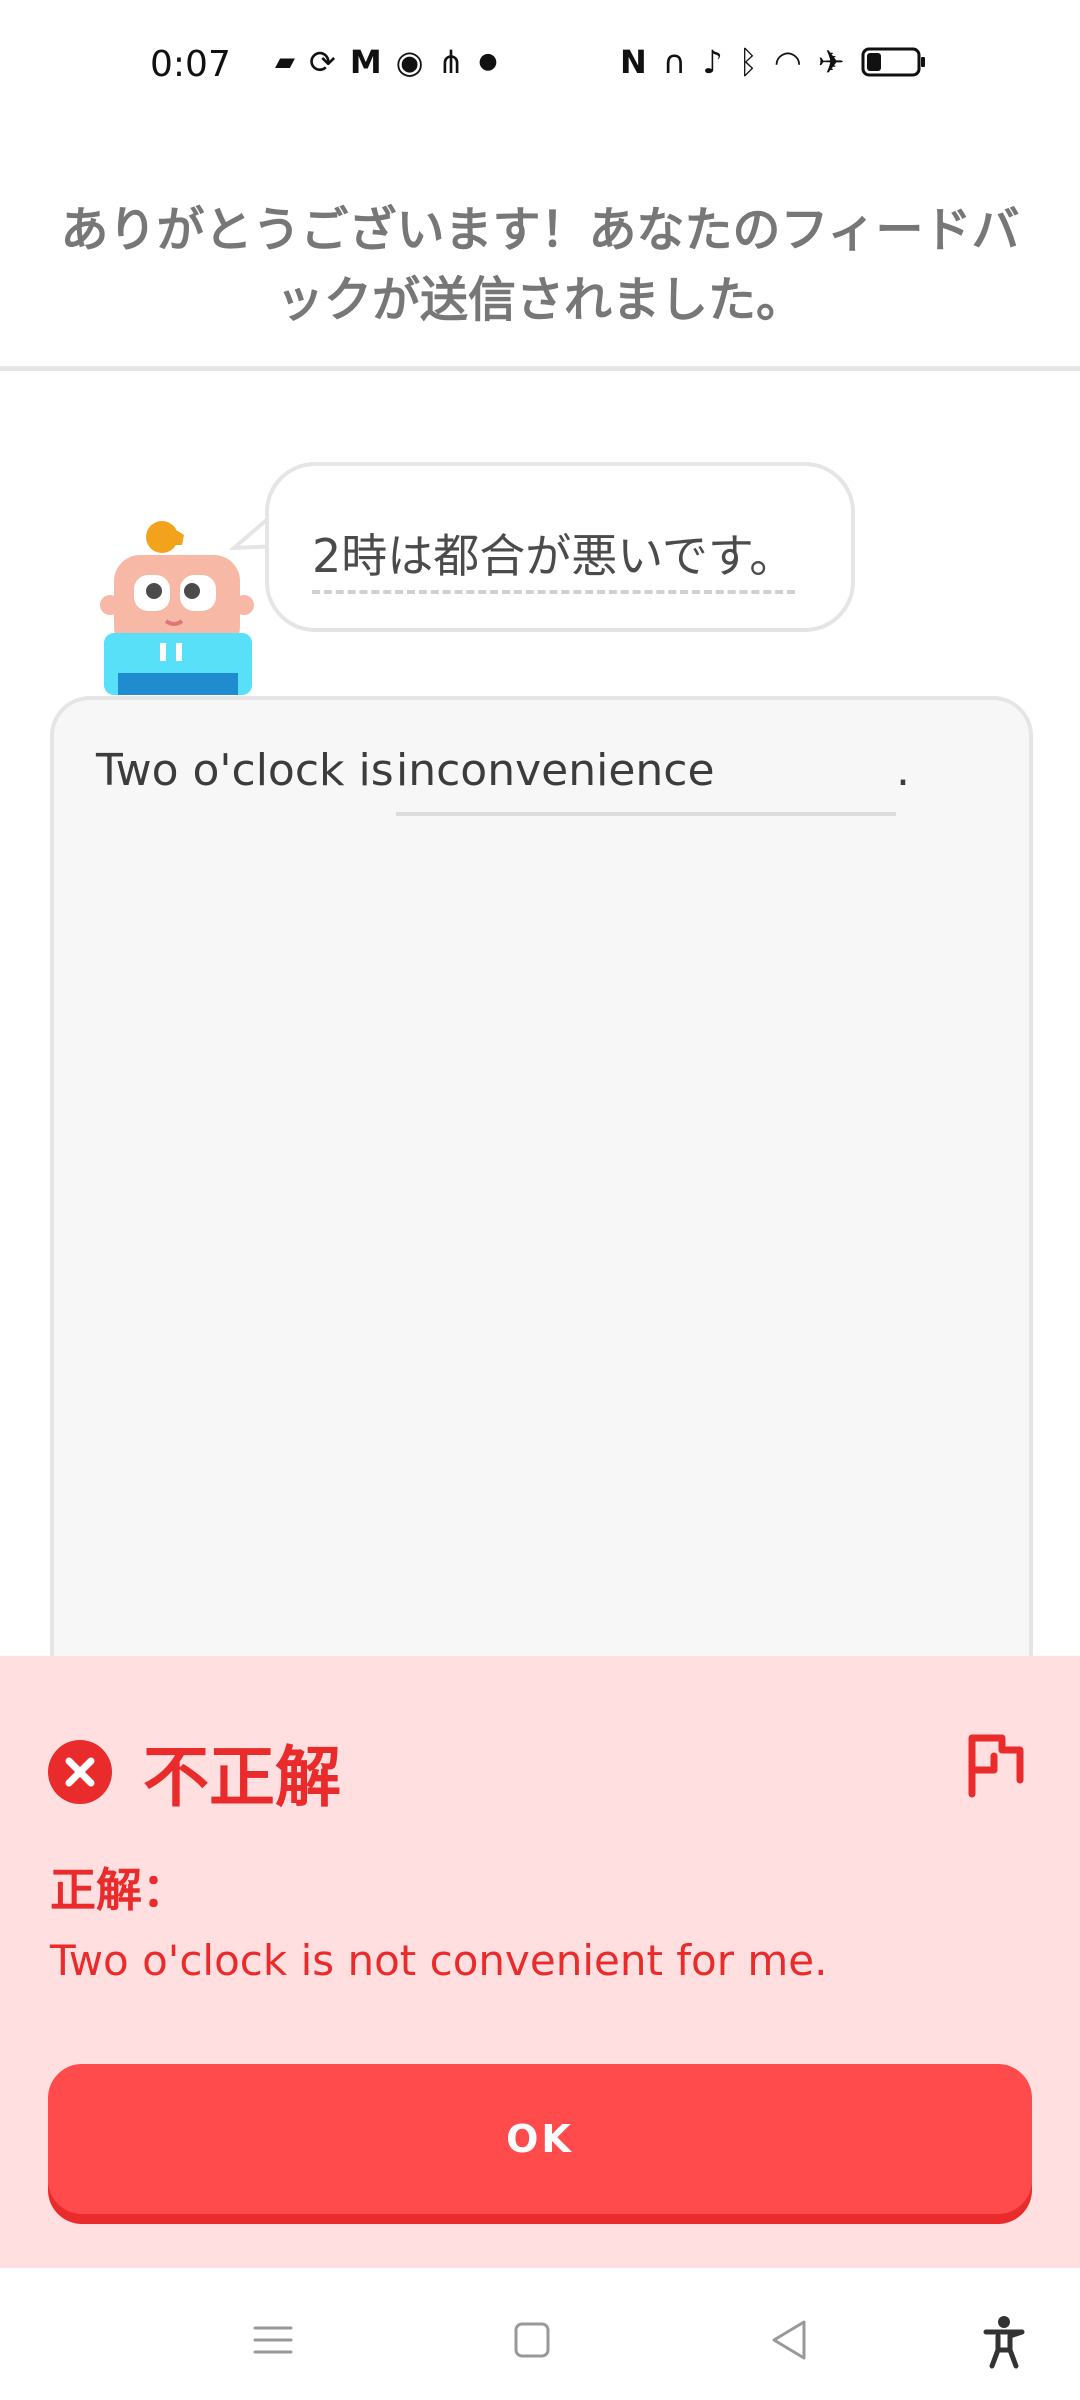 This screenshot has width=1080, height=2400. What do you see at coordinates (748, 62) in the screenshot?
I see `bluetooth-icon: ᛒ` at bounding box center [748, 62].